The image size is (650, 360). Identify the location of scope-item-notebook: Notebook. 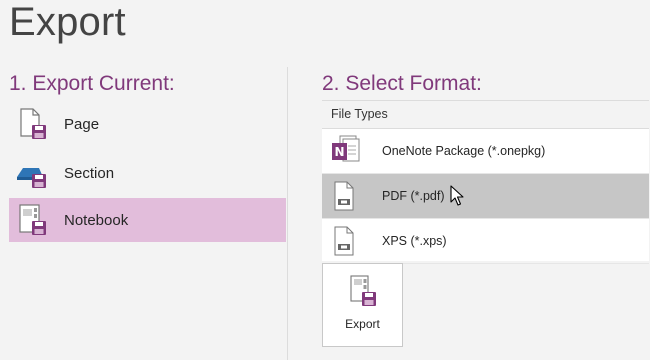
(147, 220).